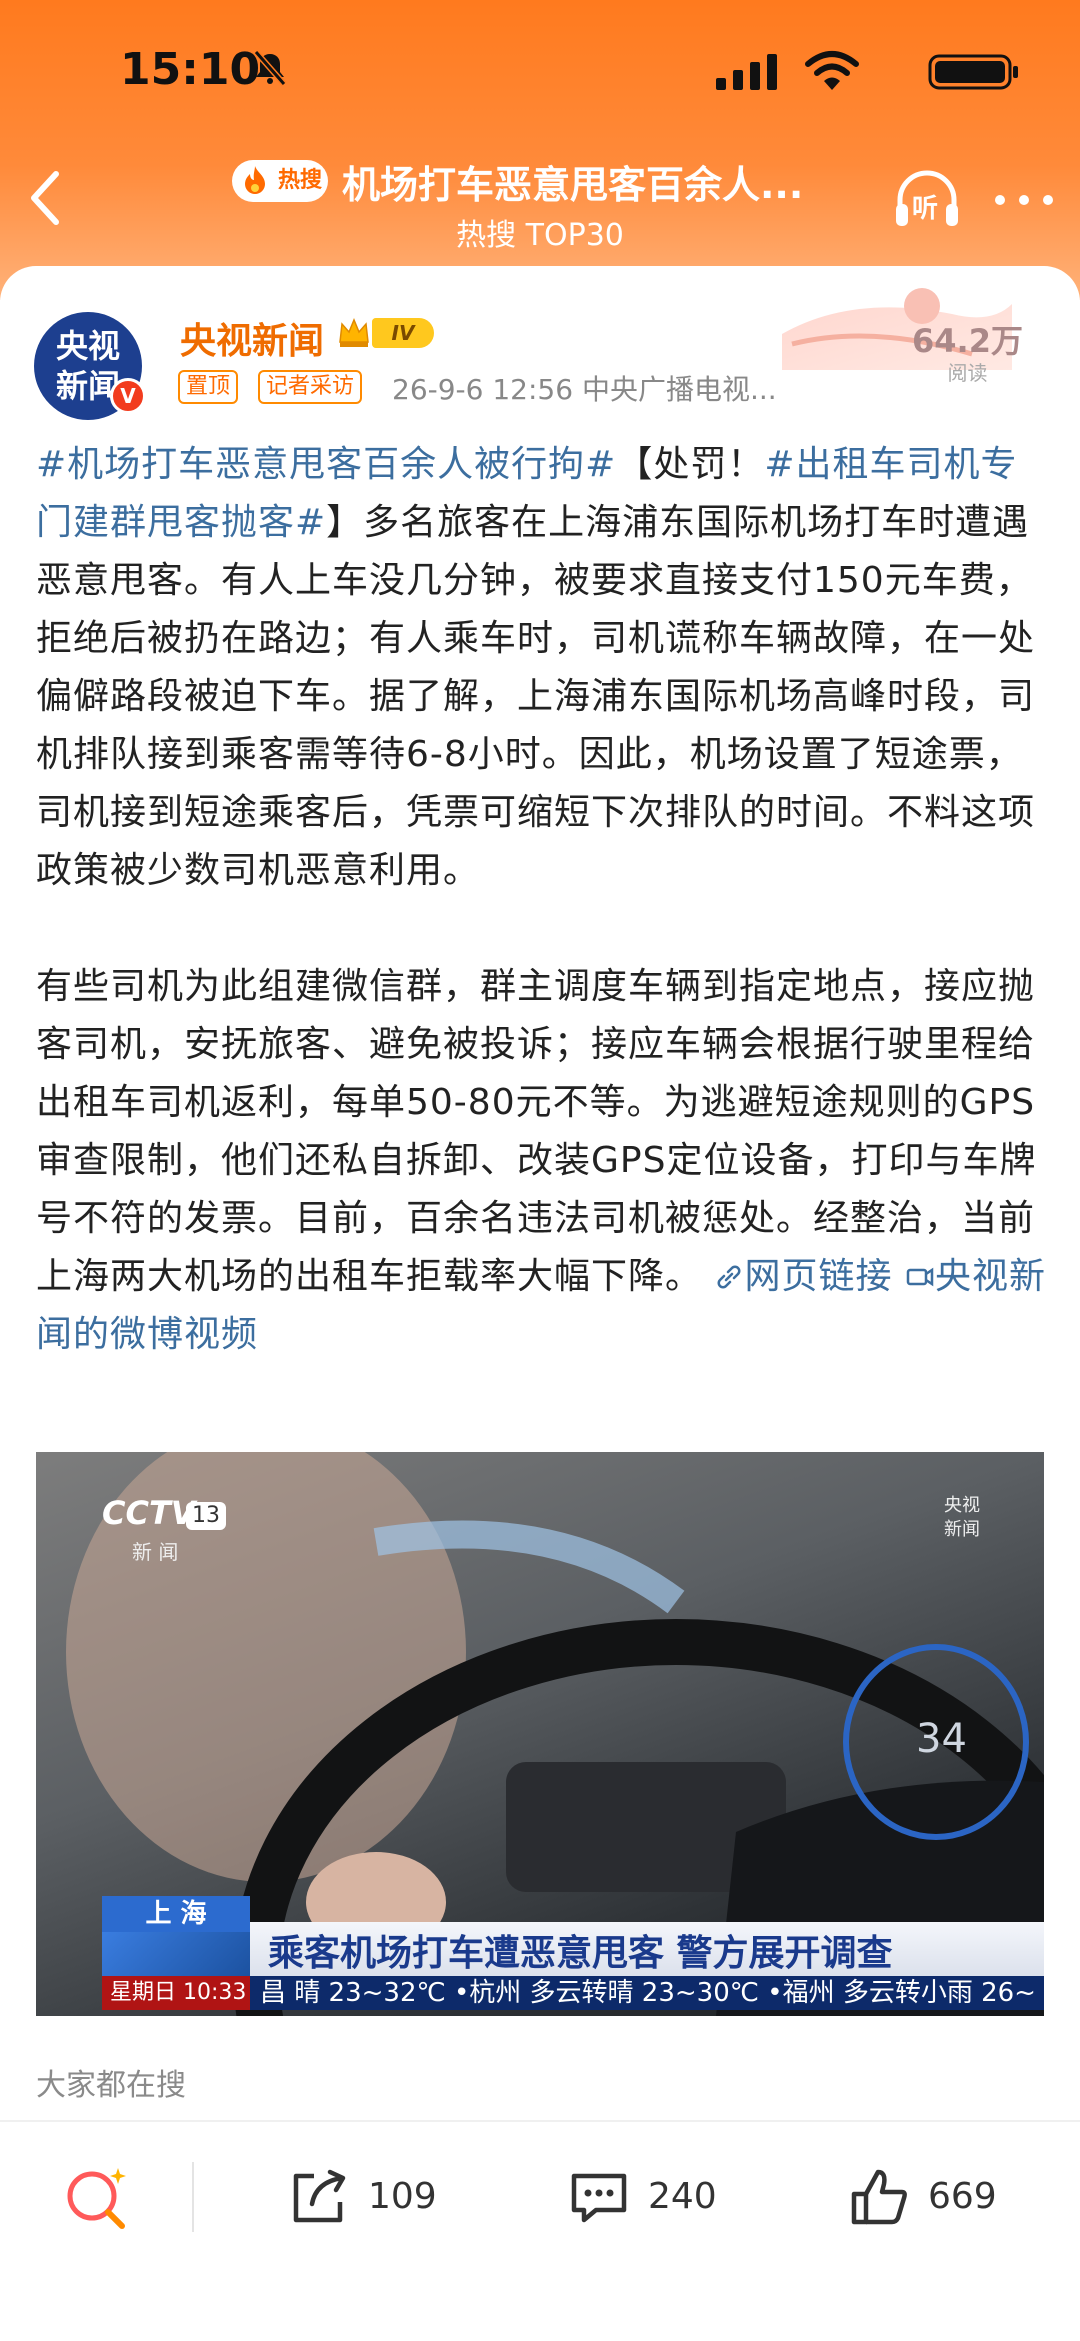 The image size is (1080, 2341). Describe the element at coordinates (111, 2085) in the screenshot. I see `section-label: 大家都在搜` at that location.